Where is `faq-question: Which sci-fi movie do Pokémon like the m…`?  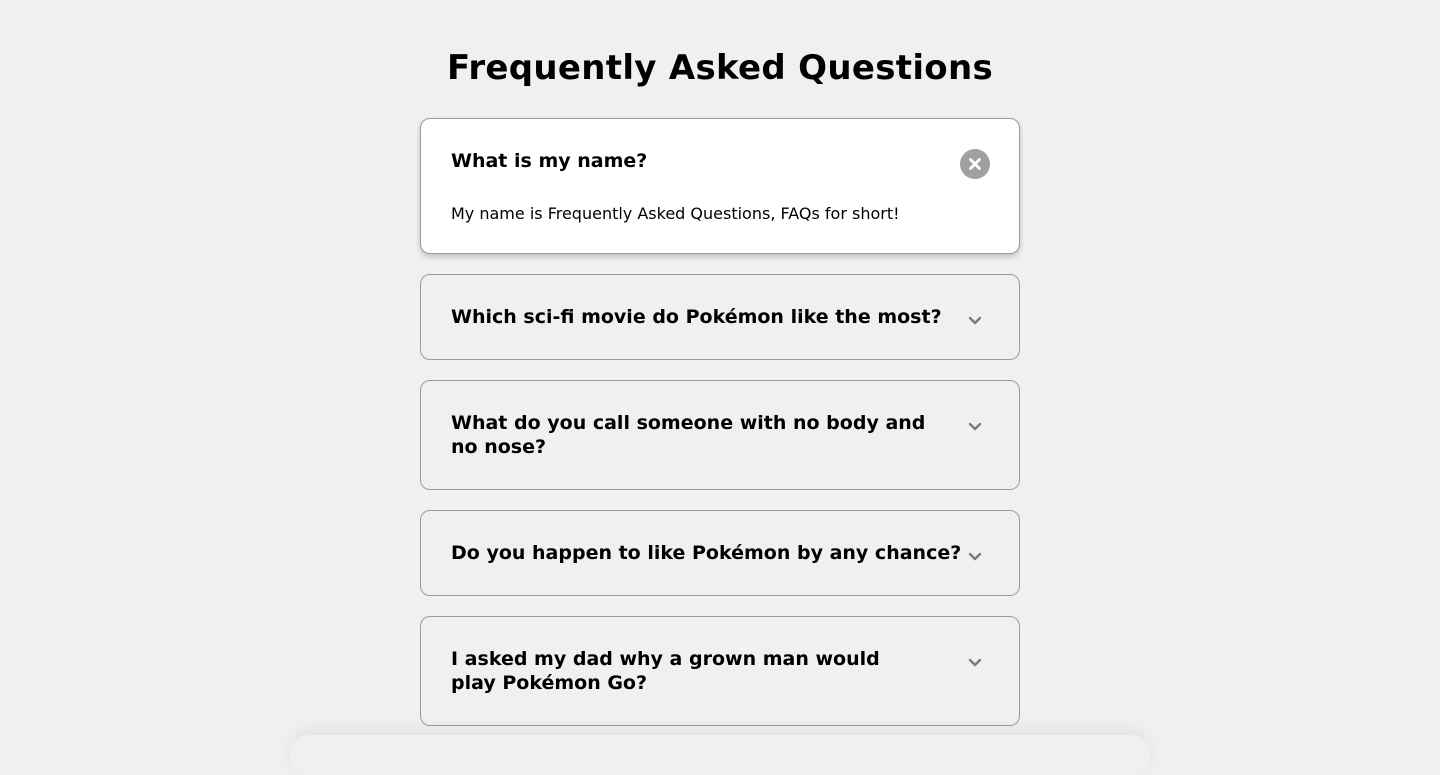 faq-question: Which sci-fi movie do Pokémon like the m… is located at coordinates (696, 317).